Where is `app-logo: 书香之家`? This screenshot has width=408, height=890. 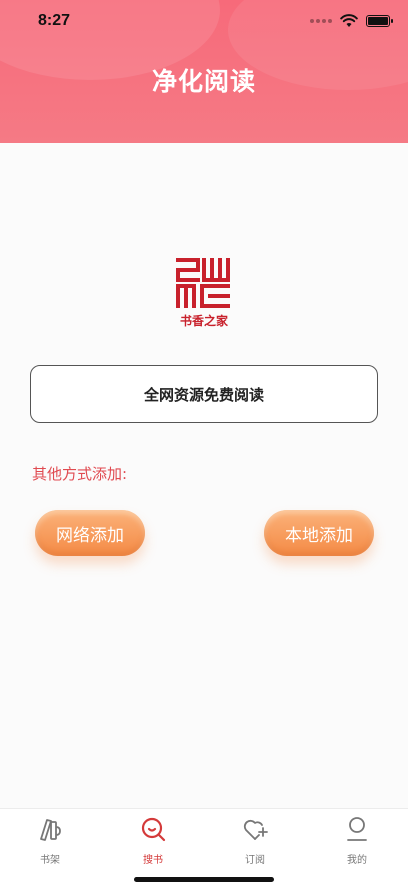
app-logo: 书香之家 is located at coordinates (204, 292).